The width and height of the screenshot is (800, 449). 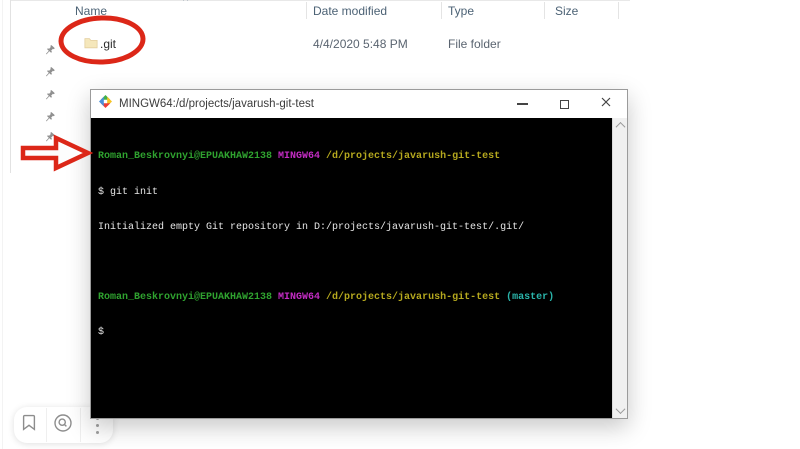 I want to click on terminal-titlebar: MINGW64:/d/projects/javarush-git-test, so click(x=359, y=104).